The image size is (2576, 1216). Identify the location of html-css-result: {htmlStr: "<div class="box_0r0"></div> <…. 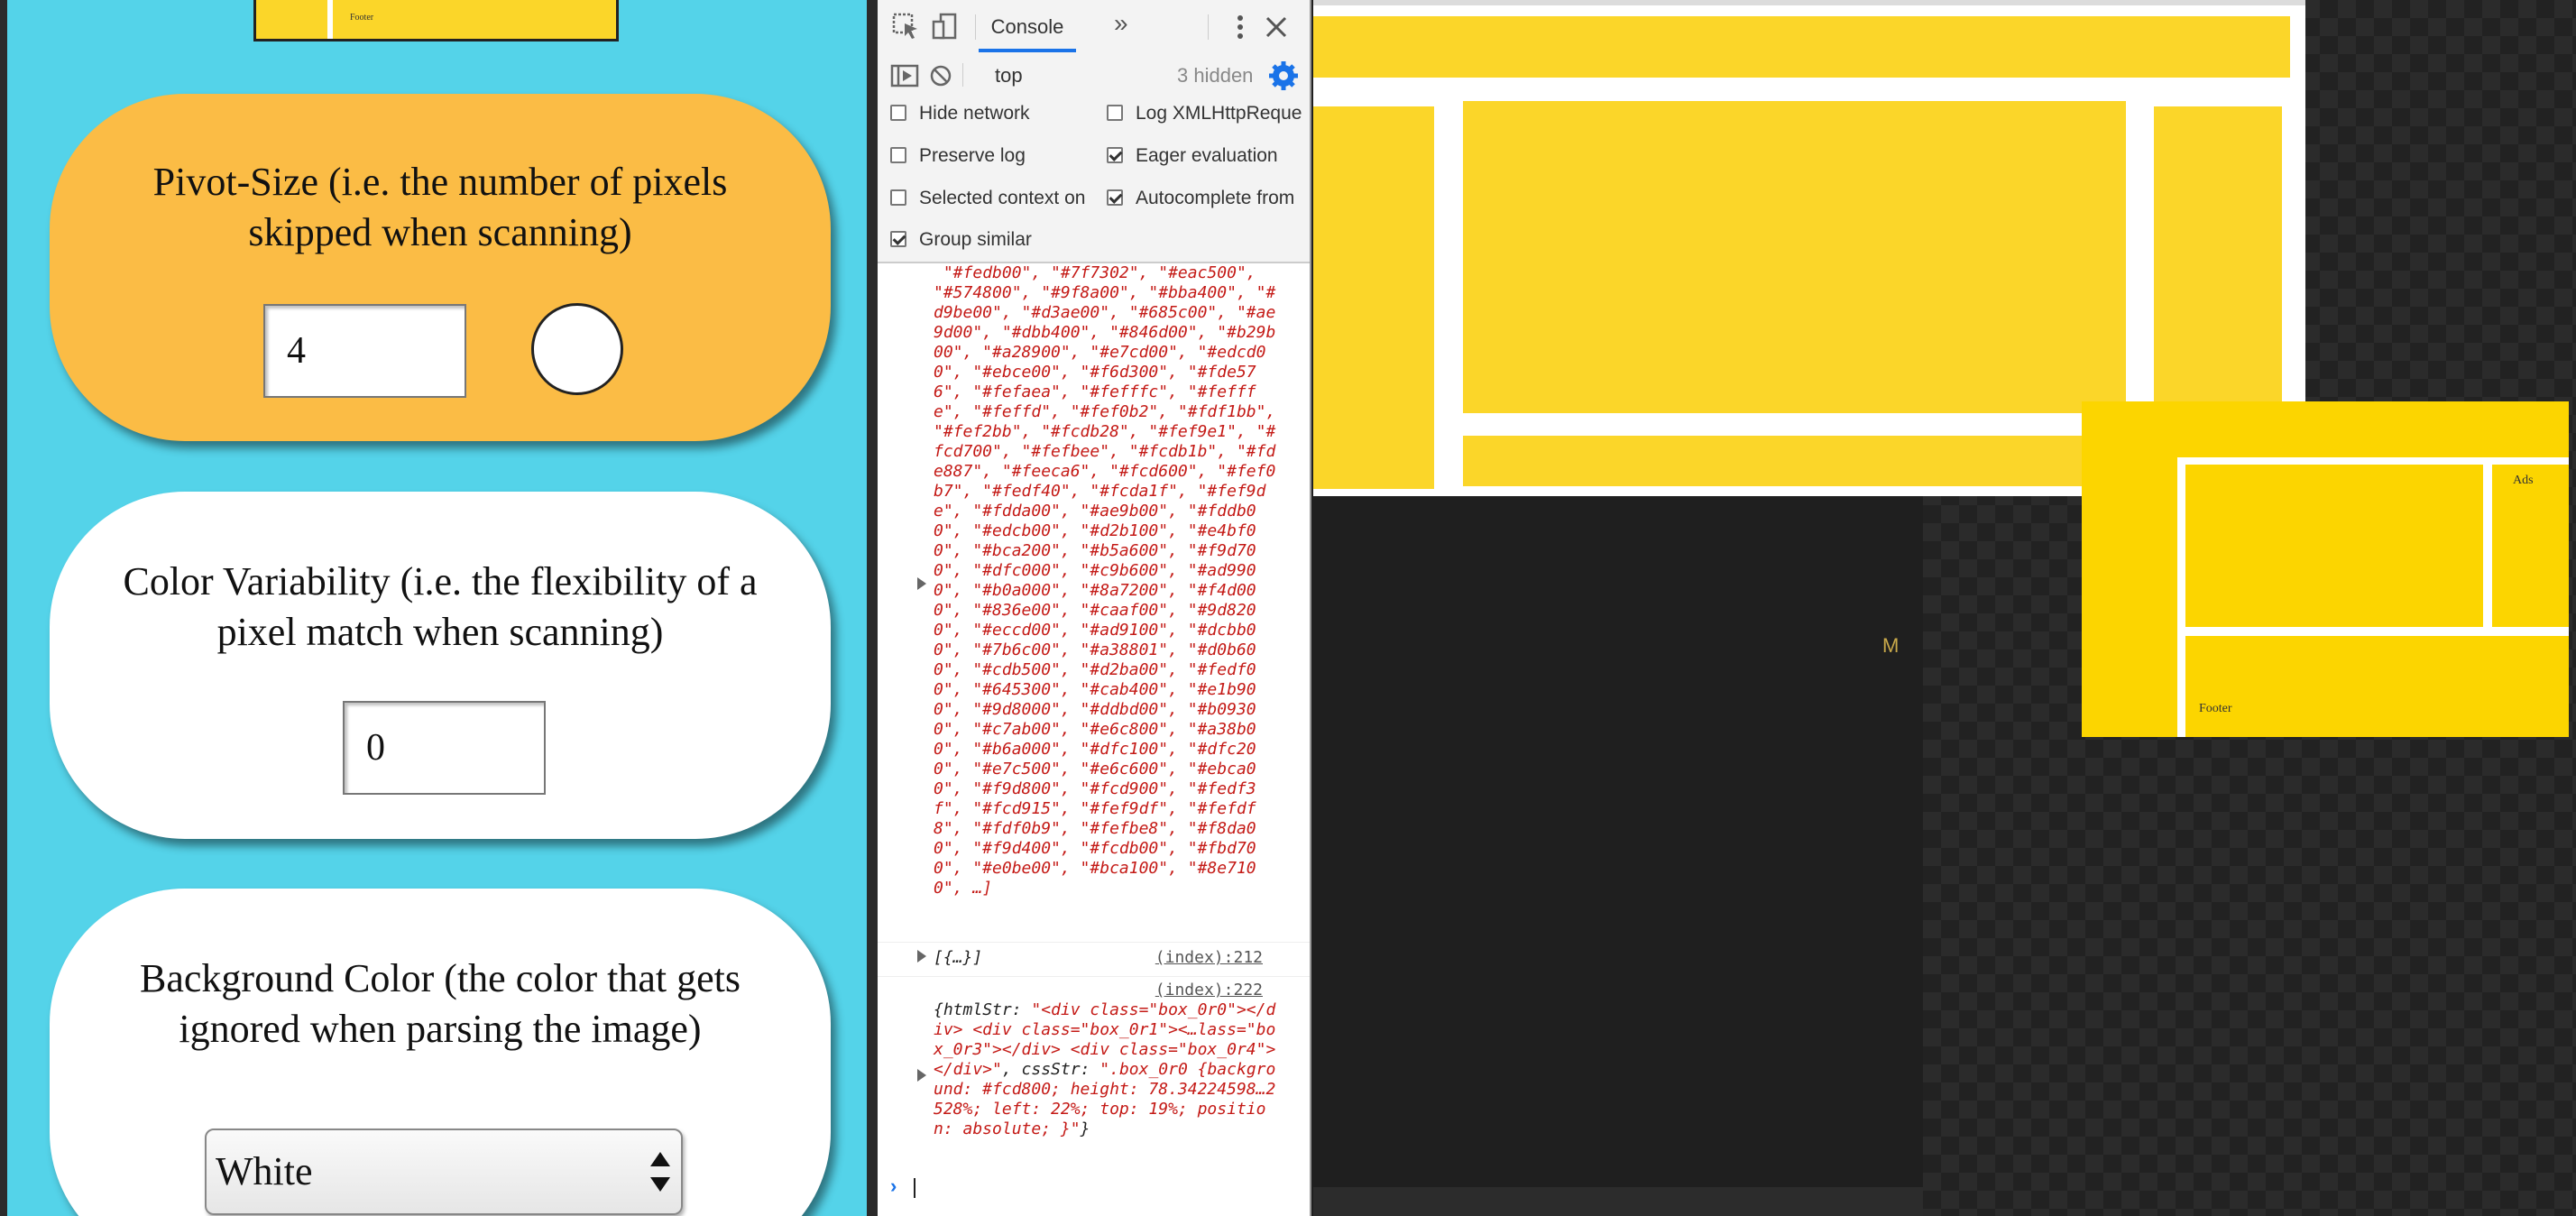
(1105, 1069).